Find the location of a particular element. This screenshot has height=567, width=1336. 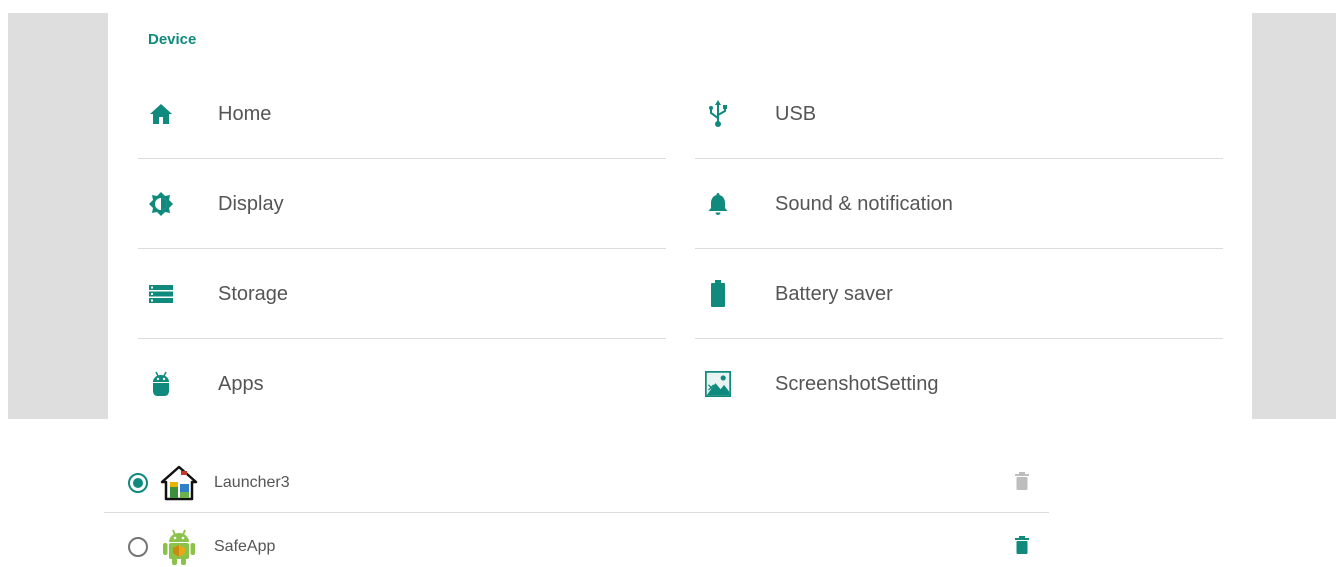

settings-item-battery-saver: Battery saver is located at coordinates (959, 294).